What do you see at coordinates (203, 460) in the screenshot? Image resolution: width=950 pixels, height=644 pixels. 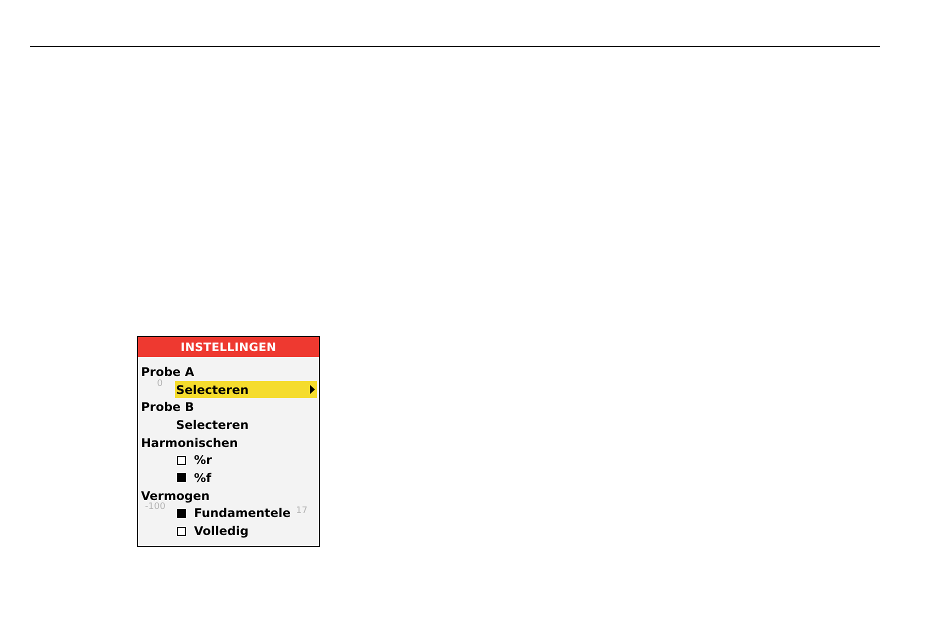 I see `checkbox-label: %r` at bounding box center [203, 460].